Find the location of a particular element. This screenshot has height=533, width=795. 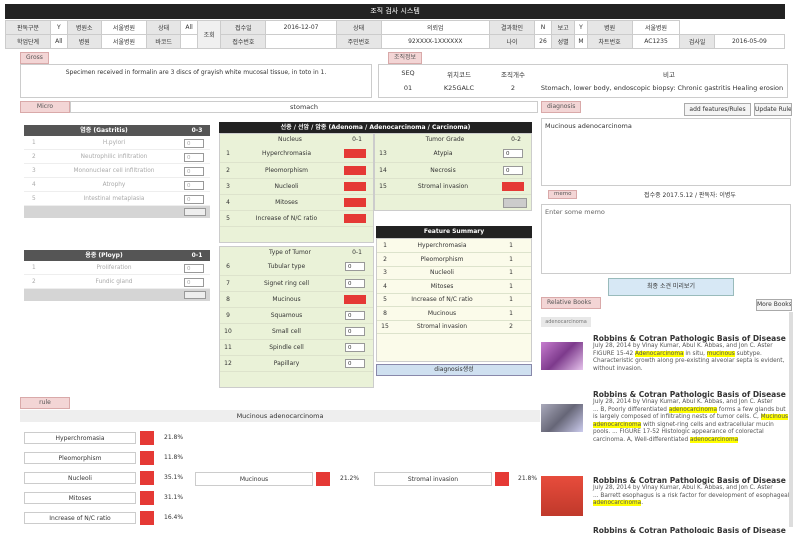

search-button: 조회 is located at coordinates (209, 34).